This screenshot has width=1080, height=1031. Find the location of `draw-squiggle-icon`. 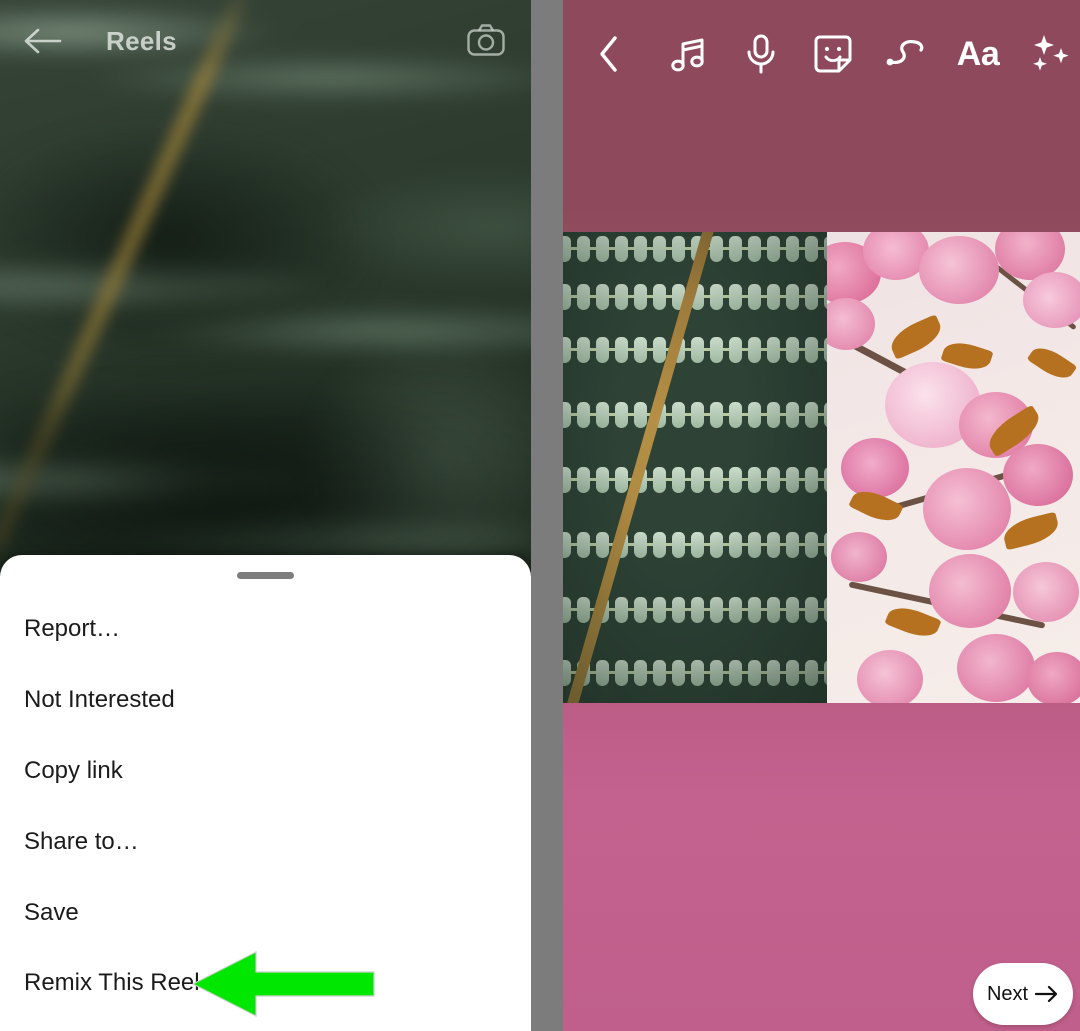

draw-squiggle-icon is located at coordinates (906, 54).